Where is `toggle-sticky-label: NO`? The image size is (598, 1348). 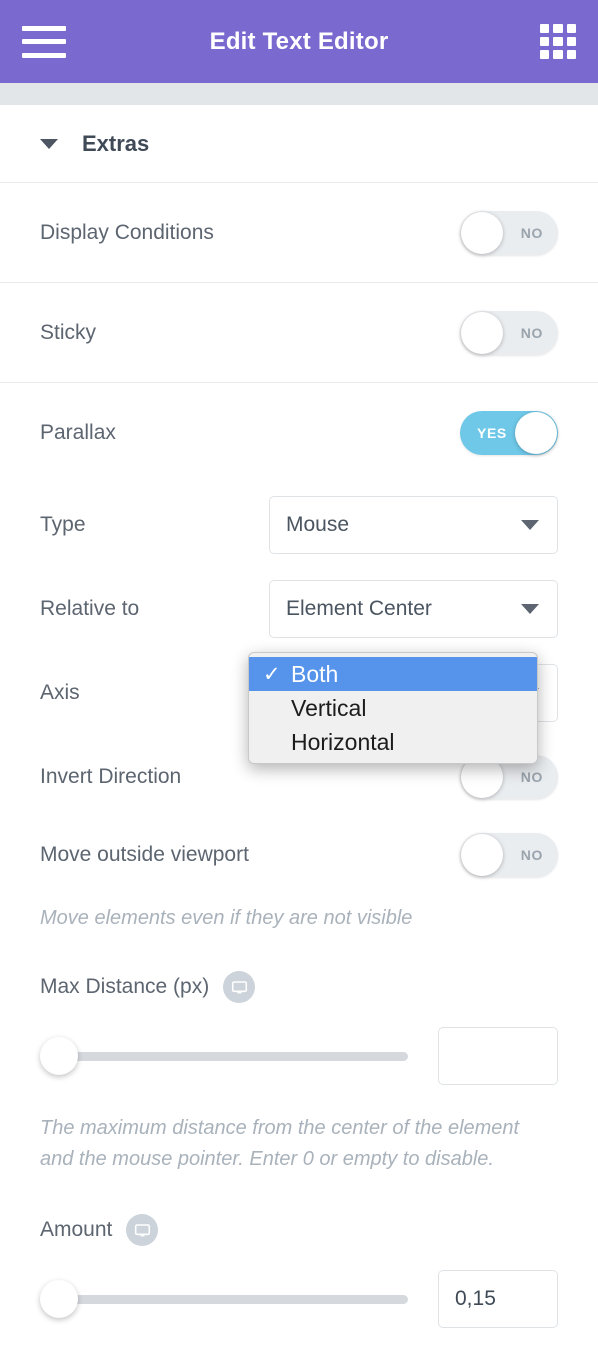 toggle-sticky-label: NO is located at coordinates (531, 332).